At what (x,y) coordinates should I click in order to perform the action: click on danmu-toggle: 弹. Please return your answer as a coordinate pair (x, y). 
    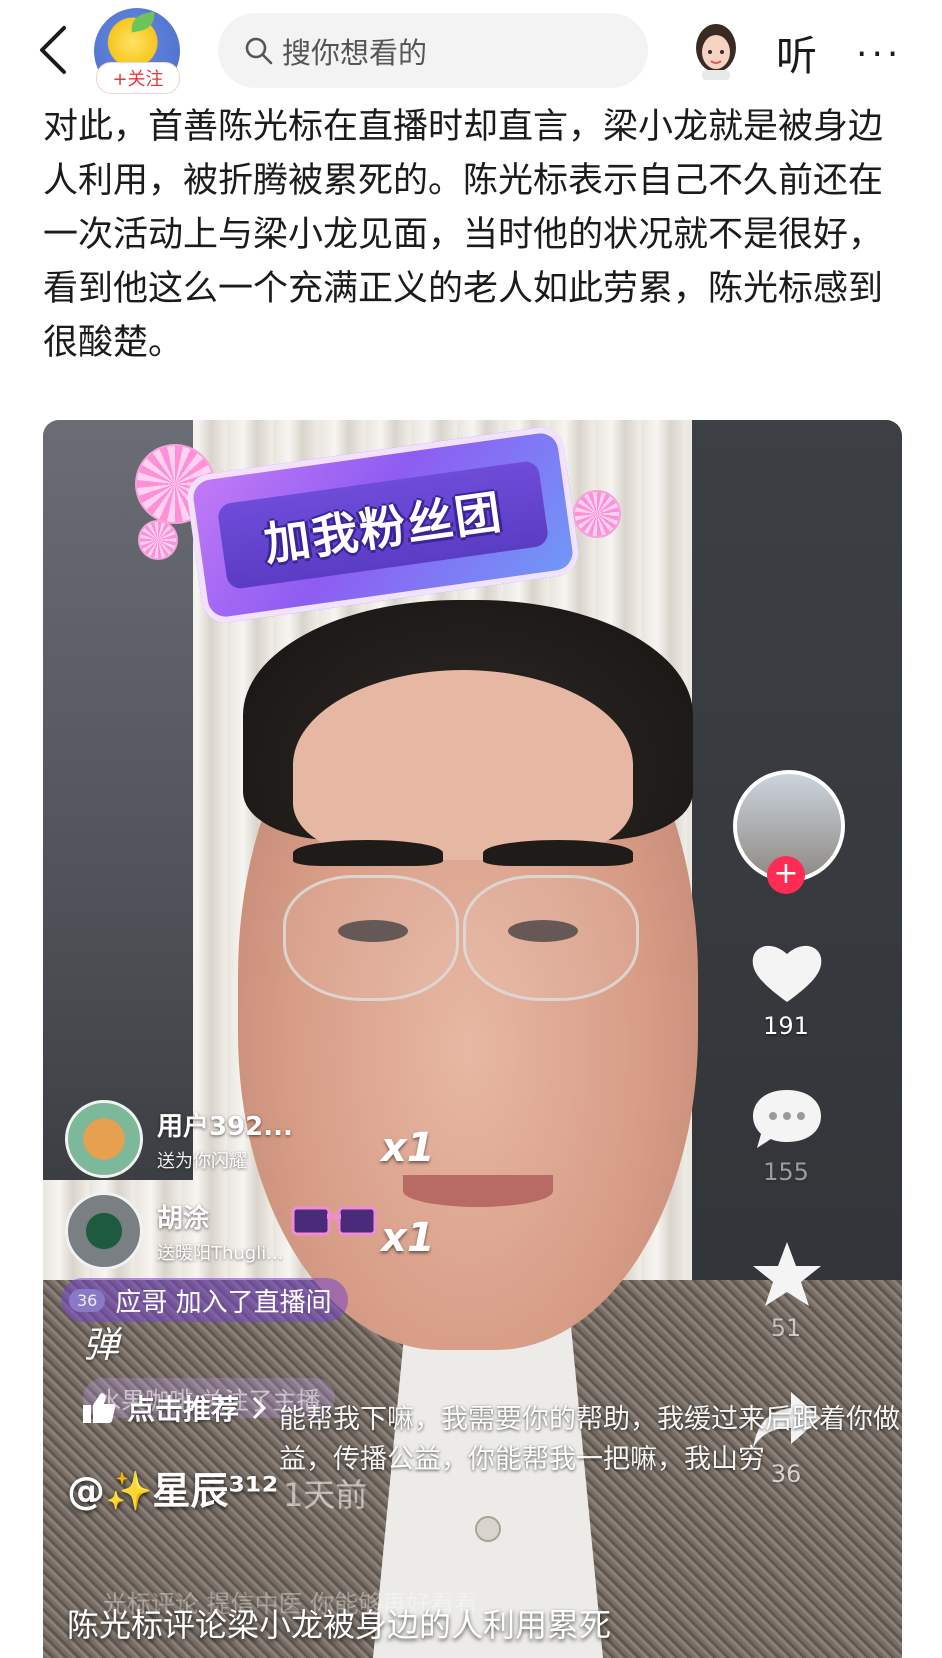
    Looking at the image, I should click on (101, 1342).